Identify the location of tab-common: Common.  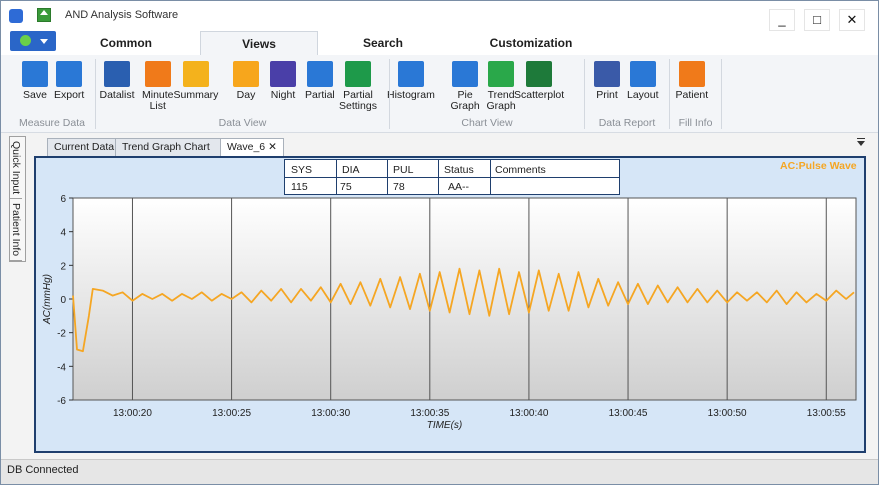
(126, 43).